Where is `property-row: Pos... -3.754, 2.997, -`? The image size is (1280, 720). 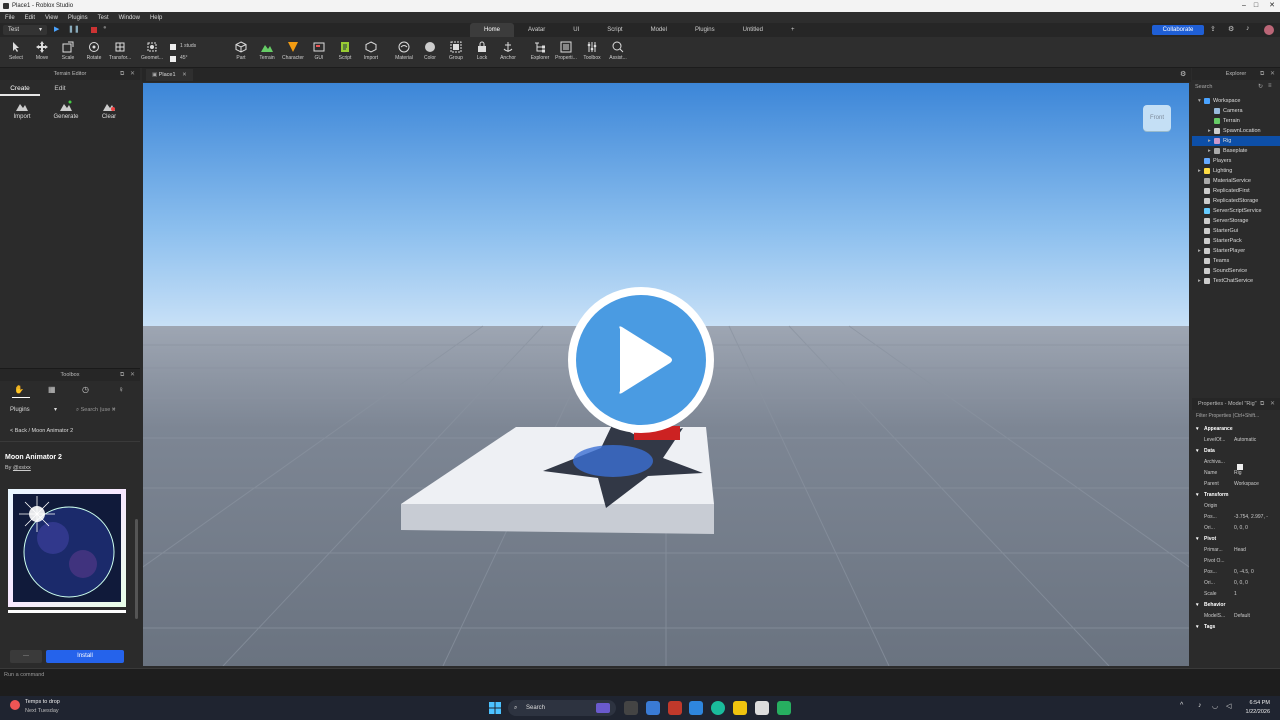 property-row: Pos... -3.754, 2.997, - is located at coordinates (1236, 517).